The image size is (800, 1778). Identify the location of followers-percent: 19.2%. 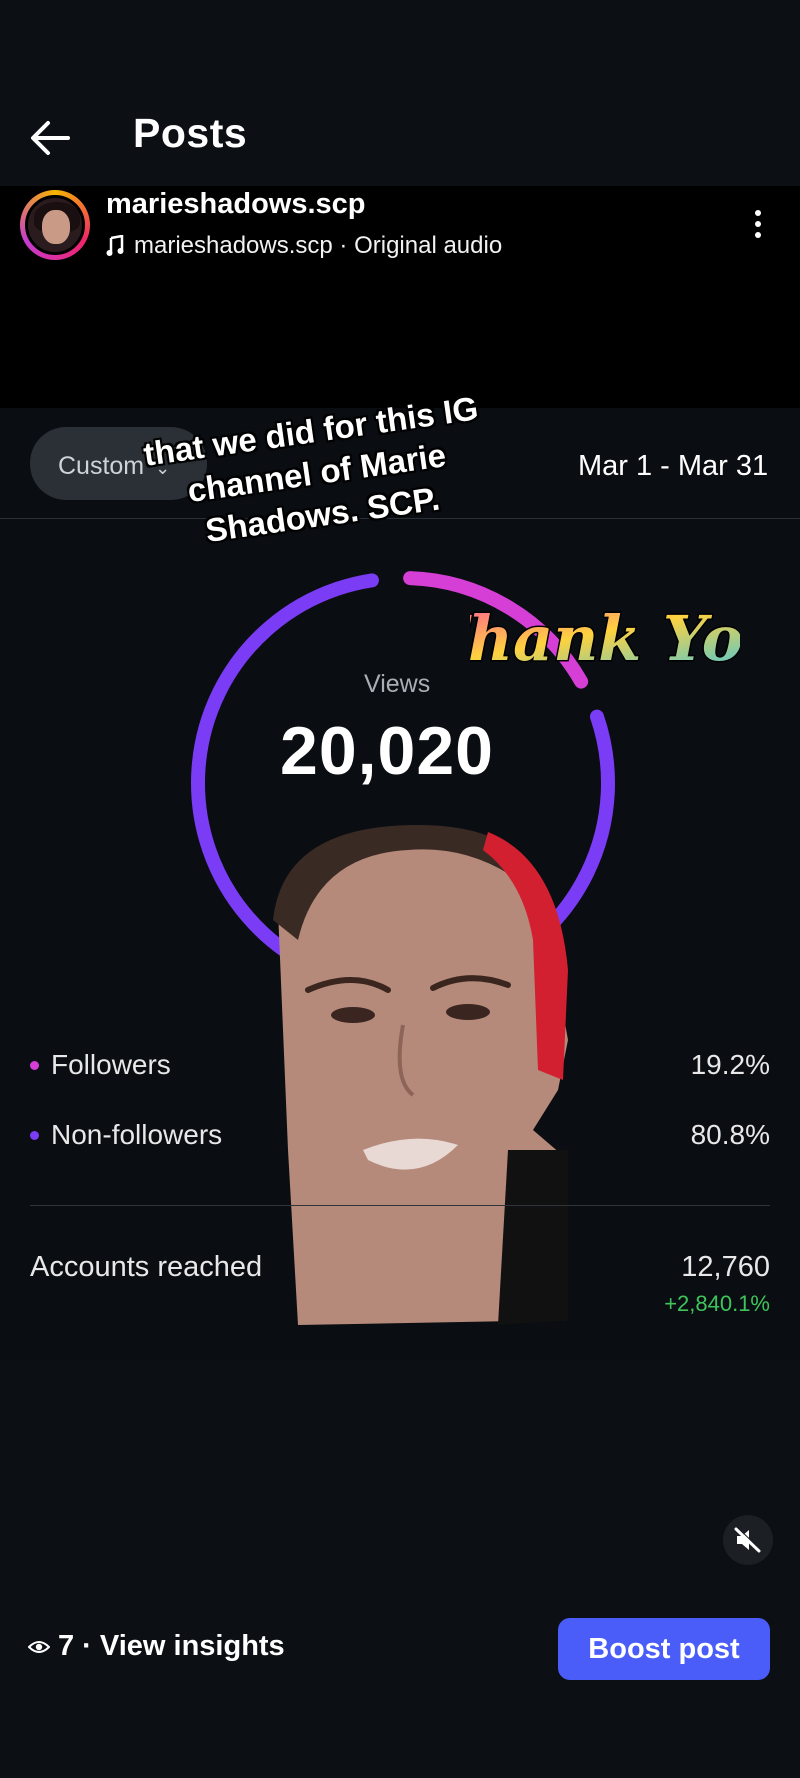
(730, 1064).